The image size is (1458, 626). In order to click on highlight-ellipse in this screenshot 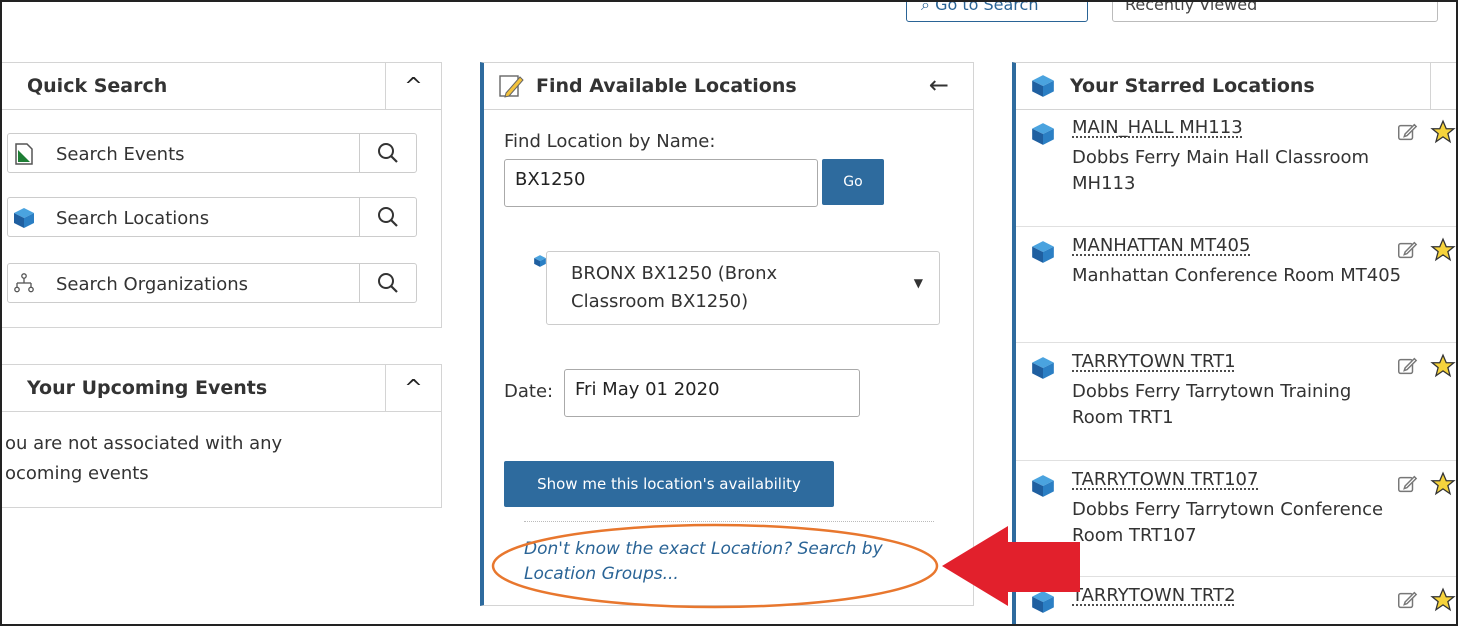, I will do `click(715, 566)`.